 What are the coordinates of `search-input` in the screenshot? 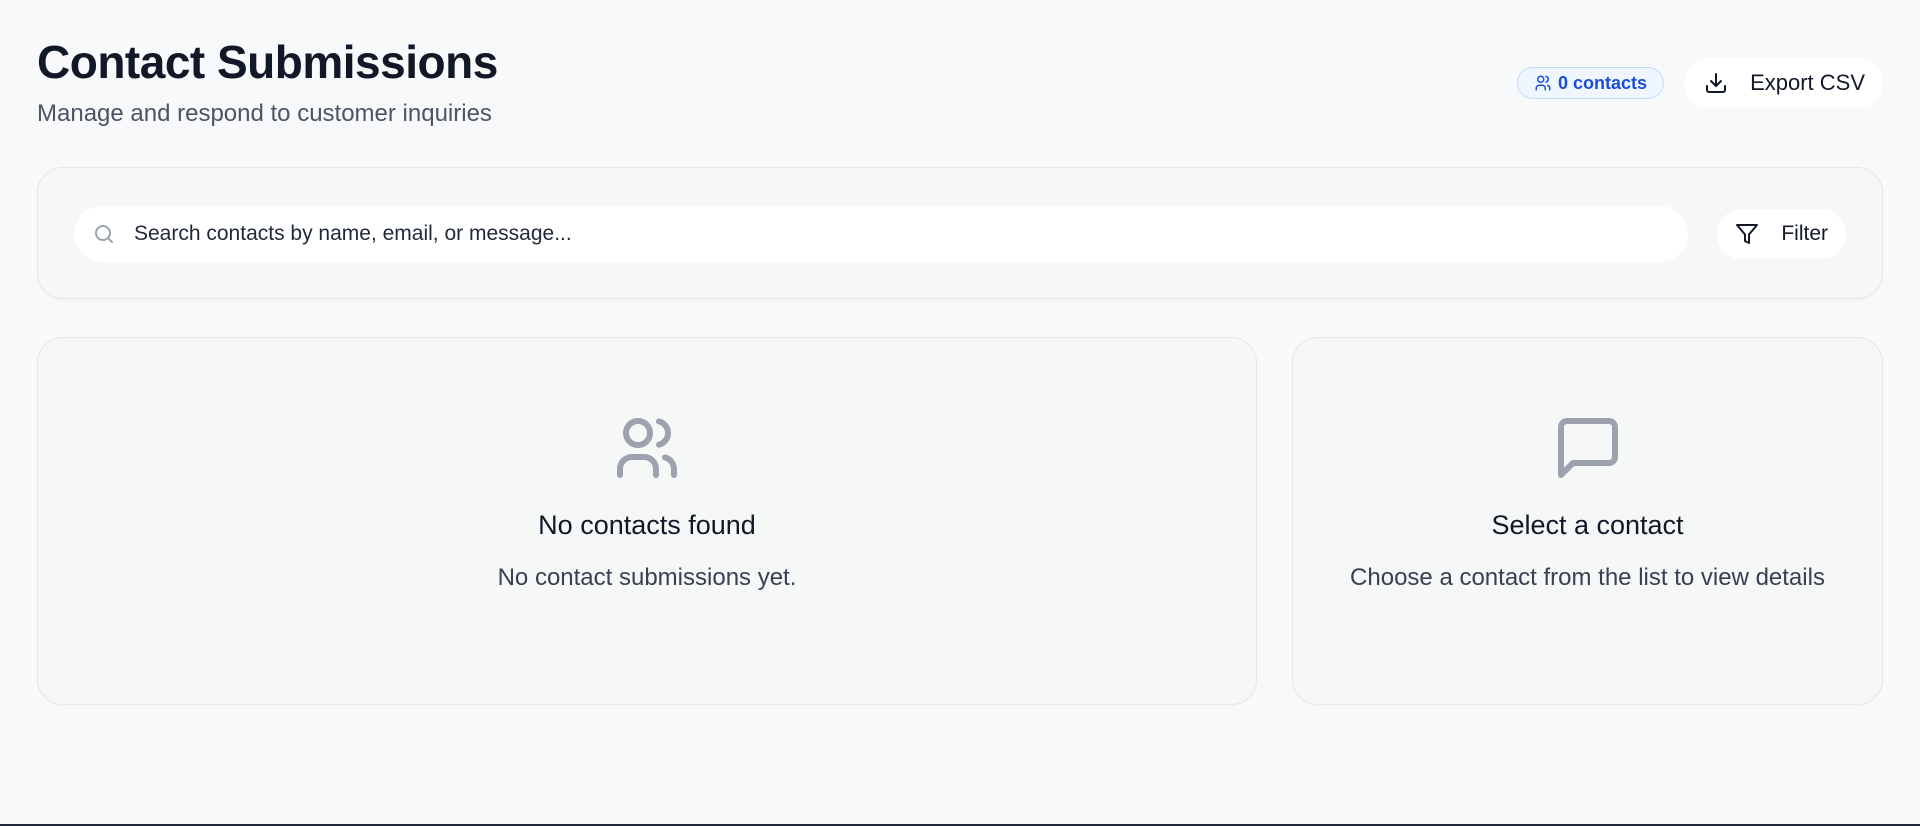 It's located at (910, 234).